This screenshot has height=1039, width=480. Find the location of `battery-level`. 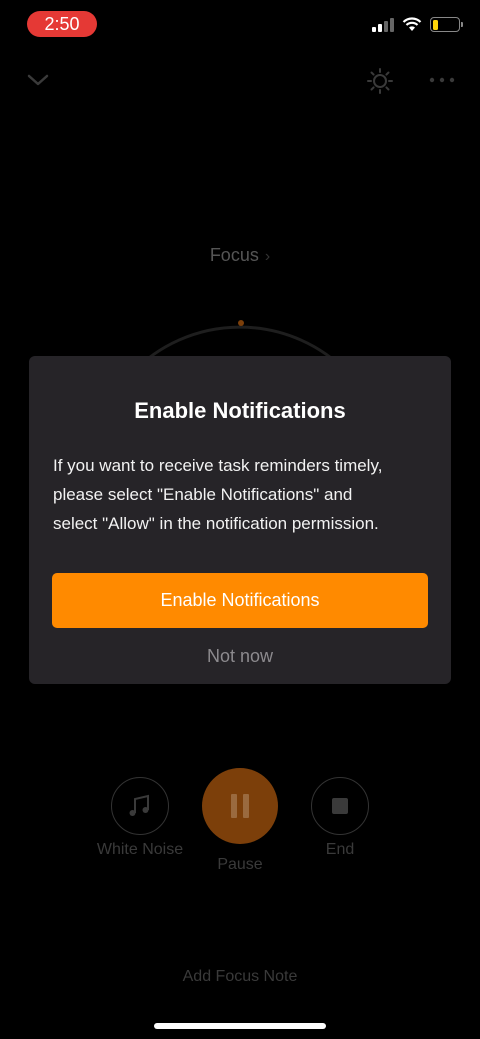

battery-level is located at coordinates (435, 24).